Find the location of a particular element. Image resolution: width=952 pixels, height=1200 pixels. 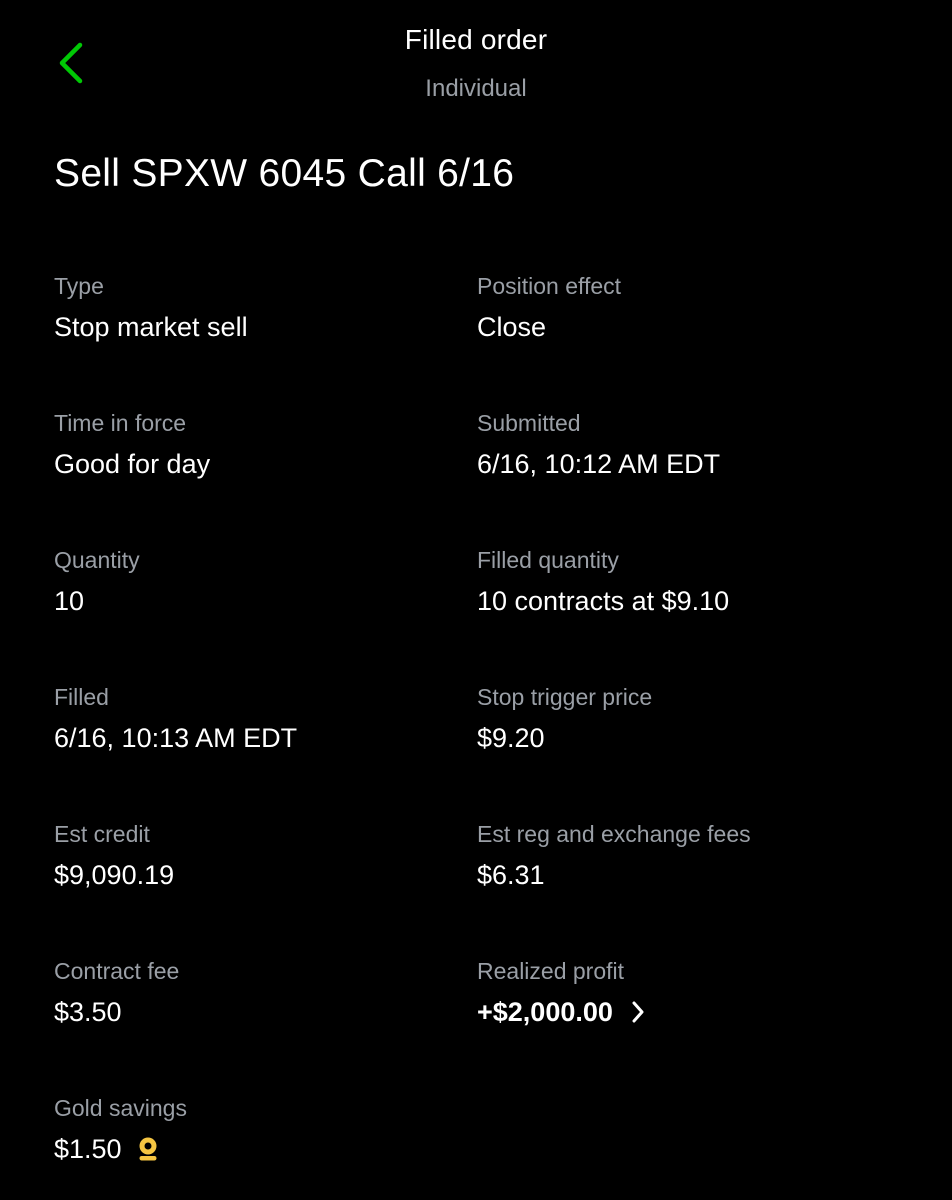

order-title: Sell SPXW 6045 Call 6/16 is located at coordinates (284, 173).